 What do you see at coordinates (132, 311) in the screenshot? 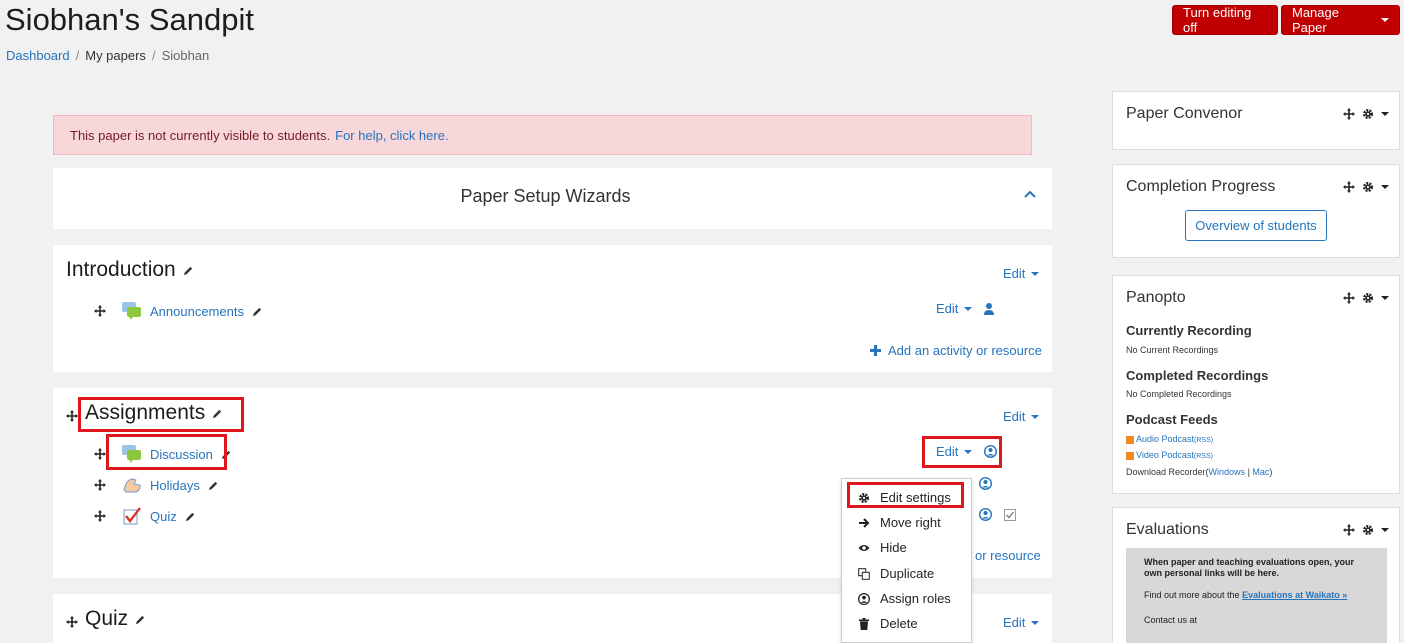
I see `forum-icon` at bounding box center [132, 311].